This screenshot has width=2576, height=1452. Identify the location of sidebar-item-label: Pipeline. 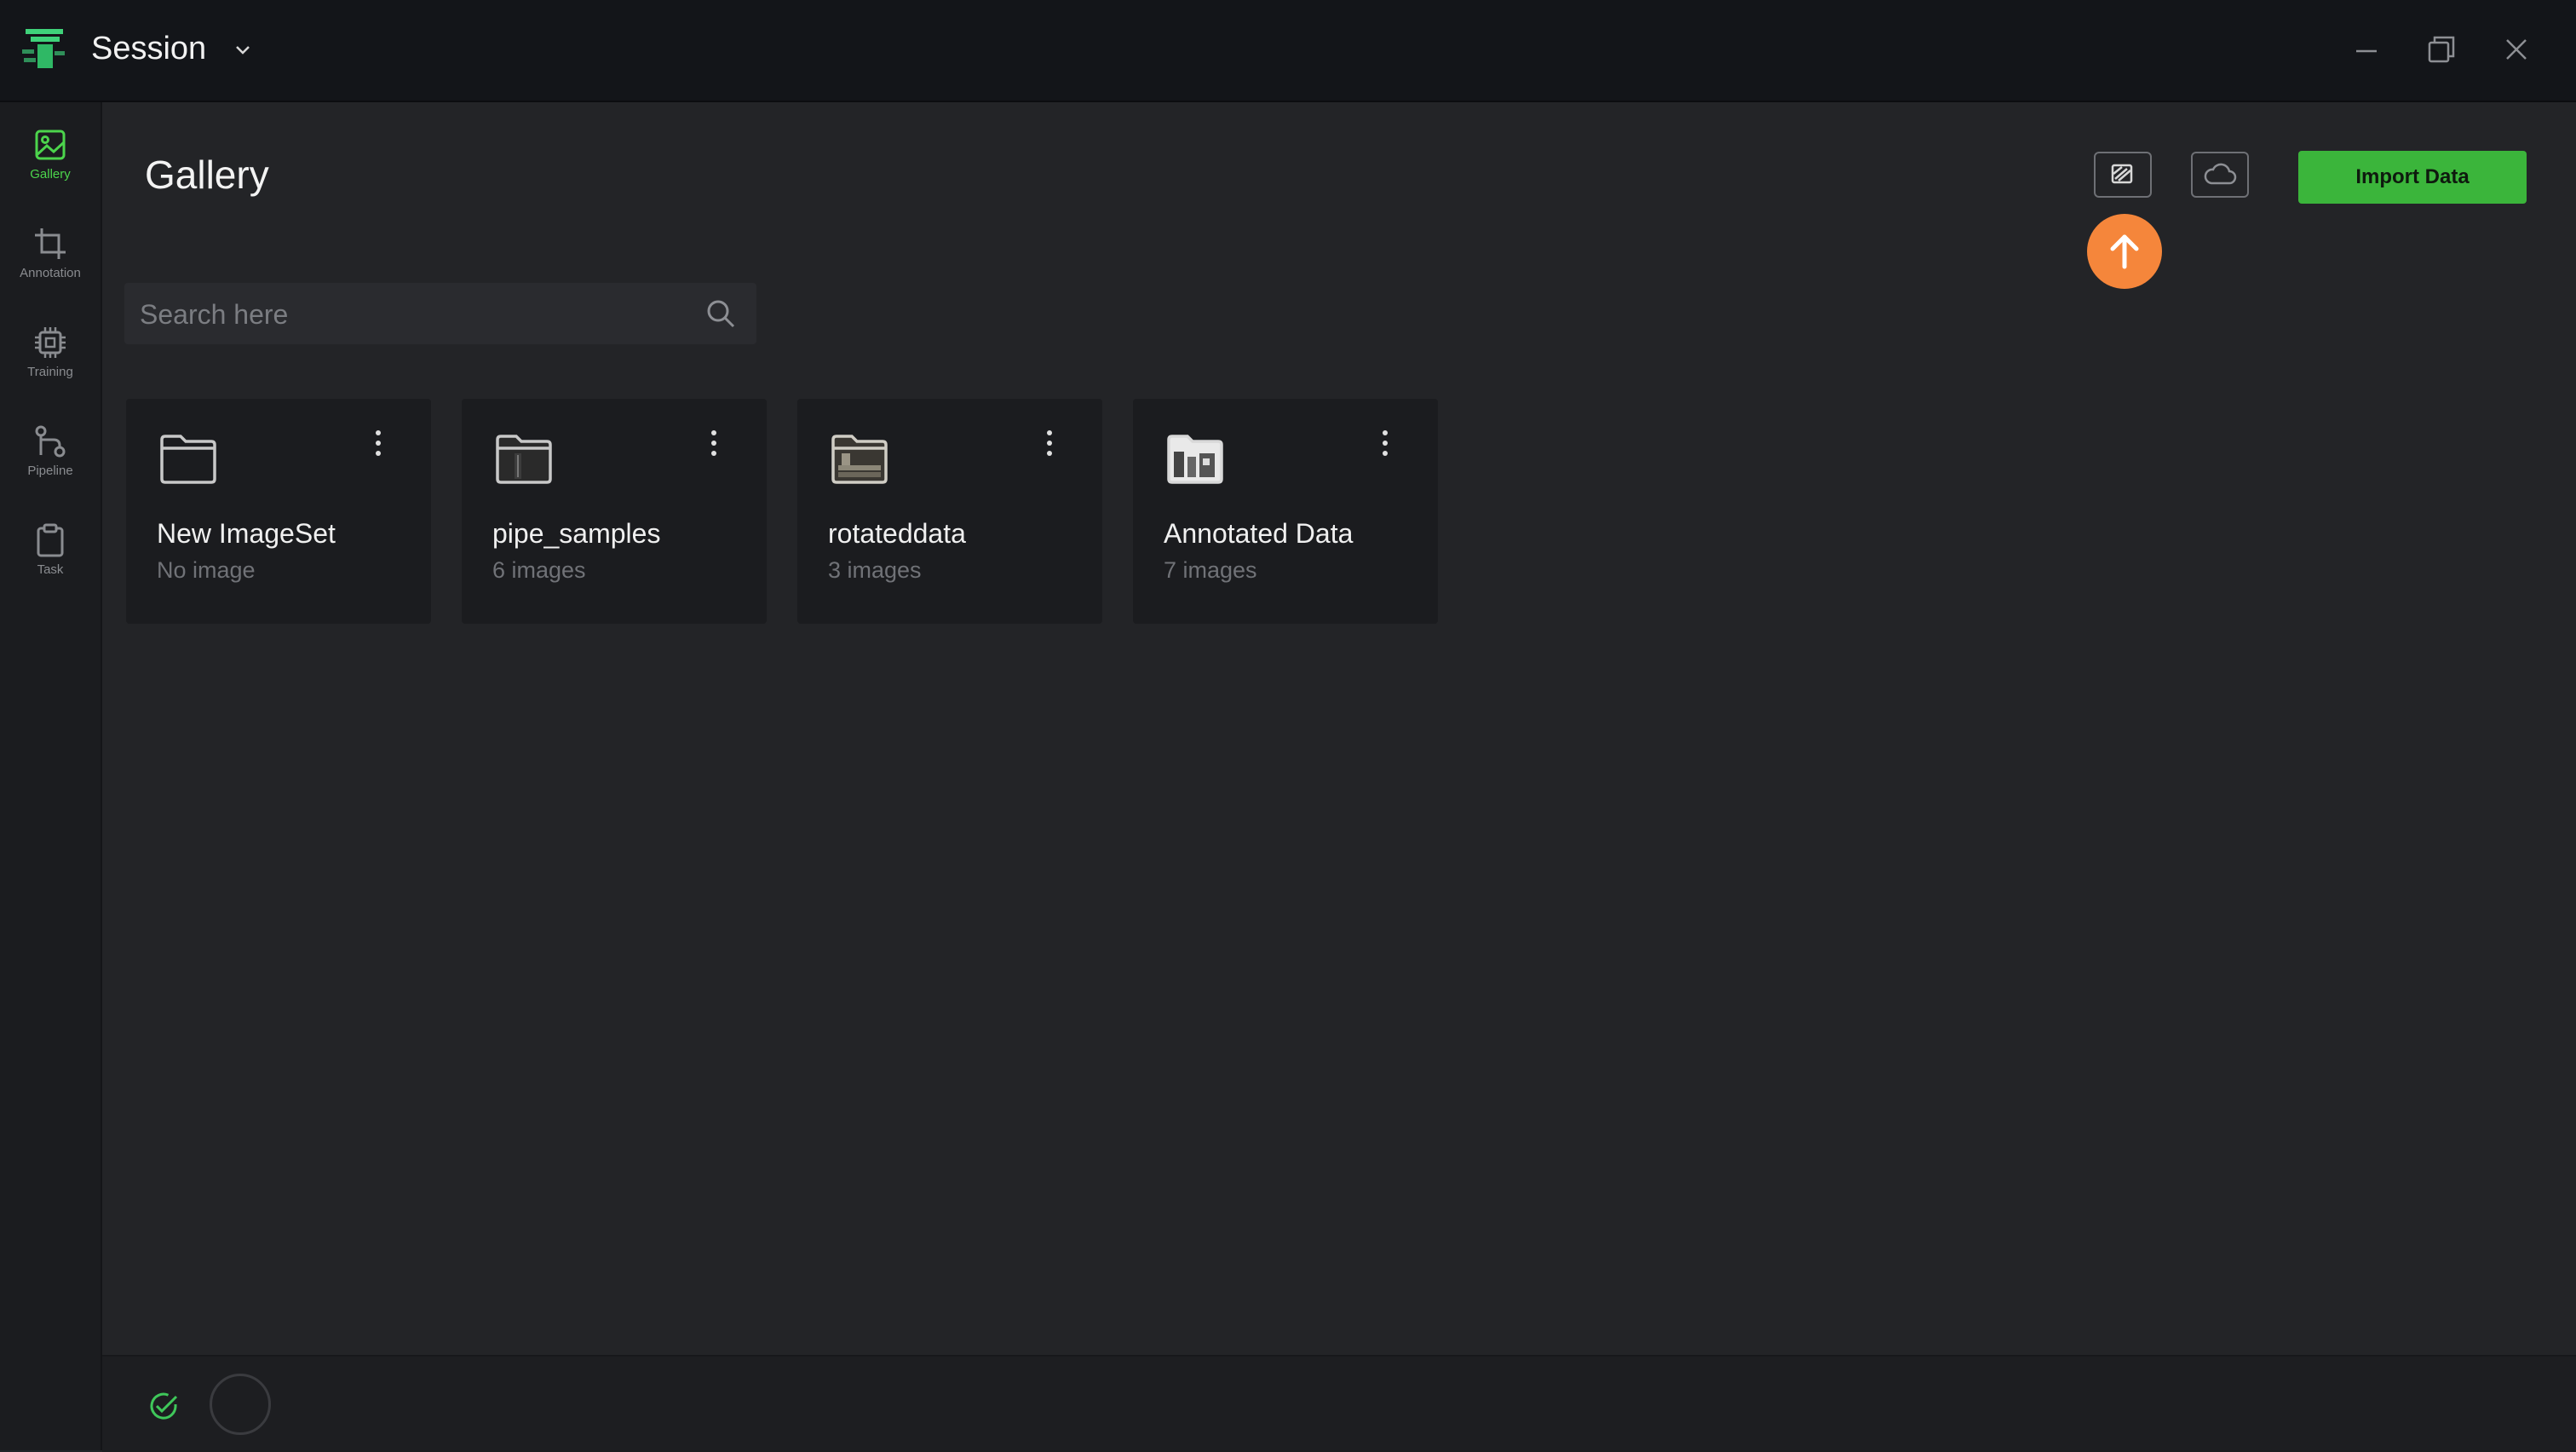
(50, 471).